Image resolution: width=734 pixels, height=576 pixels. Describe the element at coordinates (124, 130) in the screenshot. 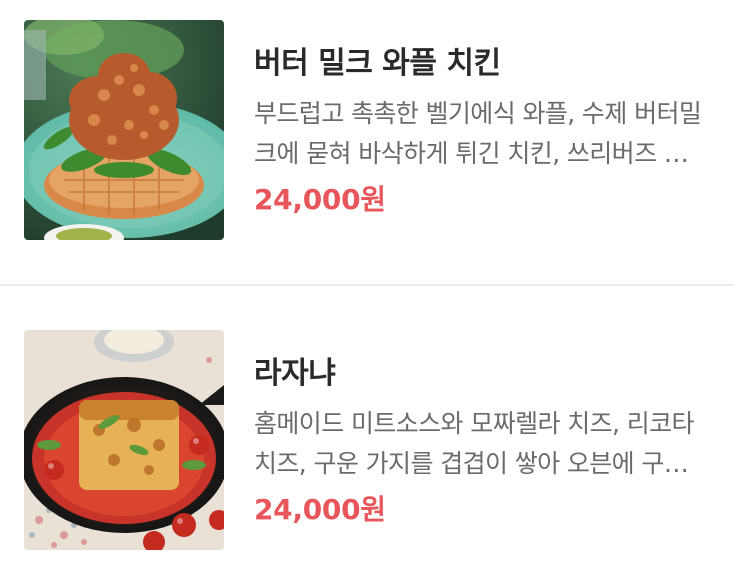

I see `waffle-chicken-photo` at that location.